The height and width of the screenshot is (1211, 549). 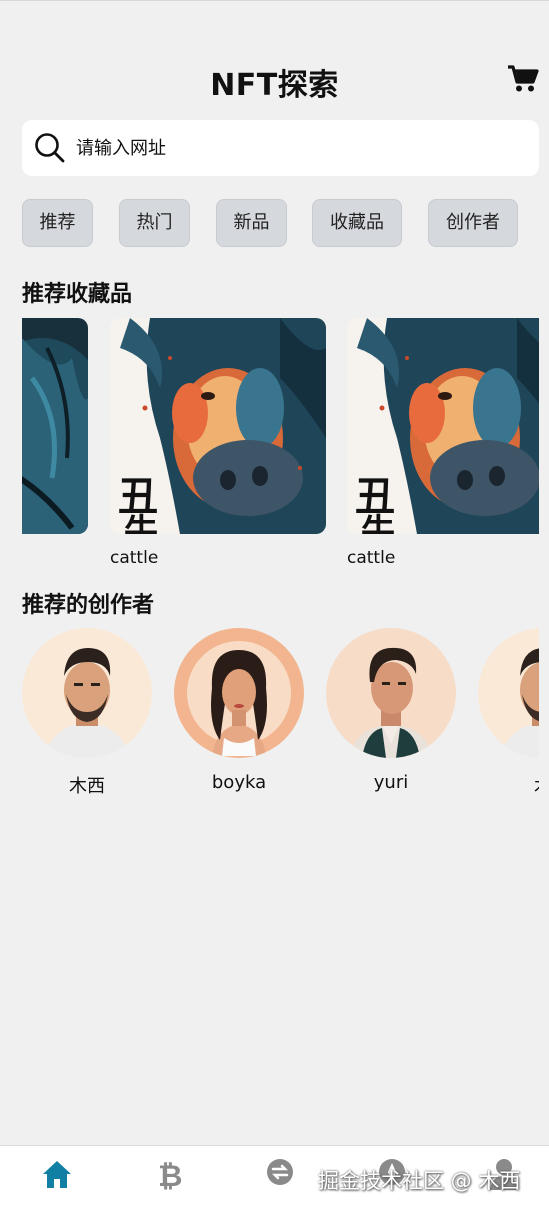 I want to click on creator-item: yuri, so click(x=391, y=710).